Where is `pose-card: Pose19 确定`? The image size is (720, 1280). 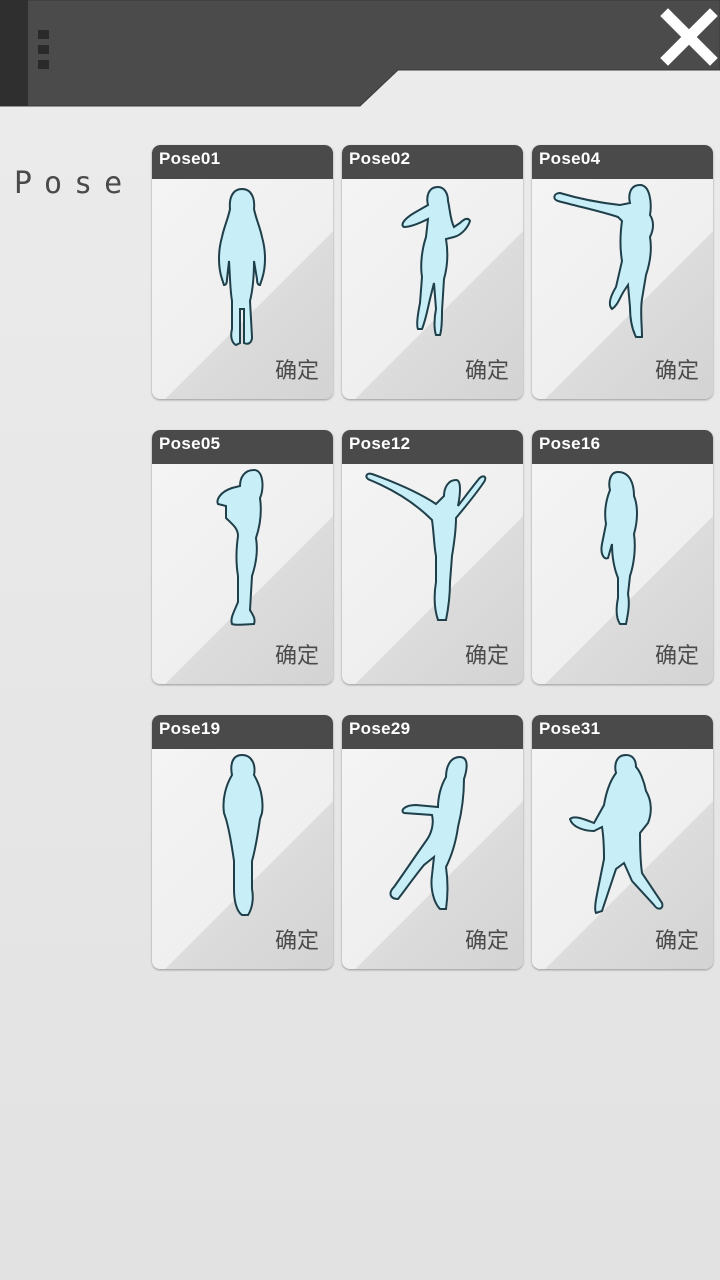 pose-card: Pose19 确定 is located at coordinates (242, 842).